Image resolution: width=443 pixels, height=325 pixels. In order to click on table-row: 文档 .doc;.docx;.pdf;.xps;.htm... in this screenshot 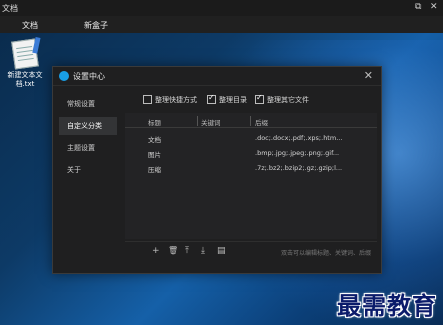, I will do `click(251, 139)`.